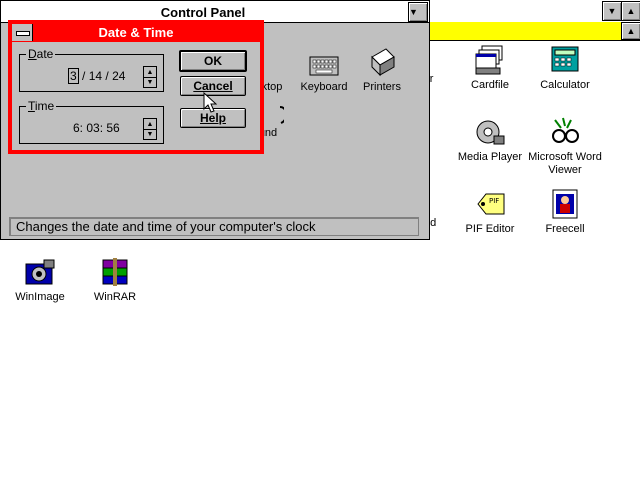 This screenshot has height=480, width=640. Describe the element at coordinates (490, 157) in the screenshot. I see `icon-label: Media Player` at that location.